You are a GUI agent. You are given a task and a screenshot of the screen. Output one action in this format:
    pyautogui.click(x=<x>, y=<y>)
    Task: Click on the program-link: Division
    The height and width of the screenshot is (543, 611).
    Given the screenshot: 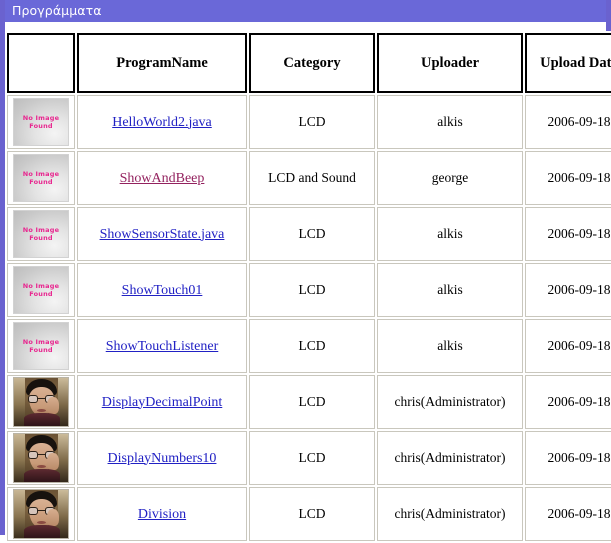 What is the action you would take?
    pyautogui.click(x=162, y=514)
    